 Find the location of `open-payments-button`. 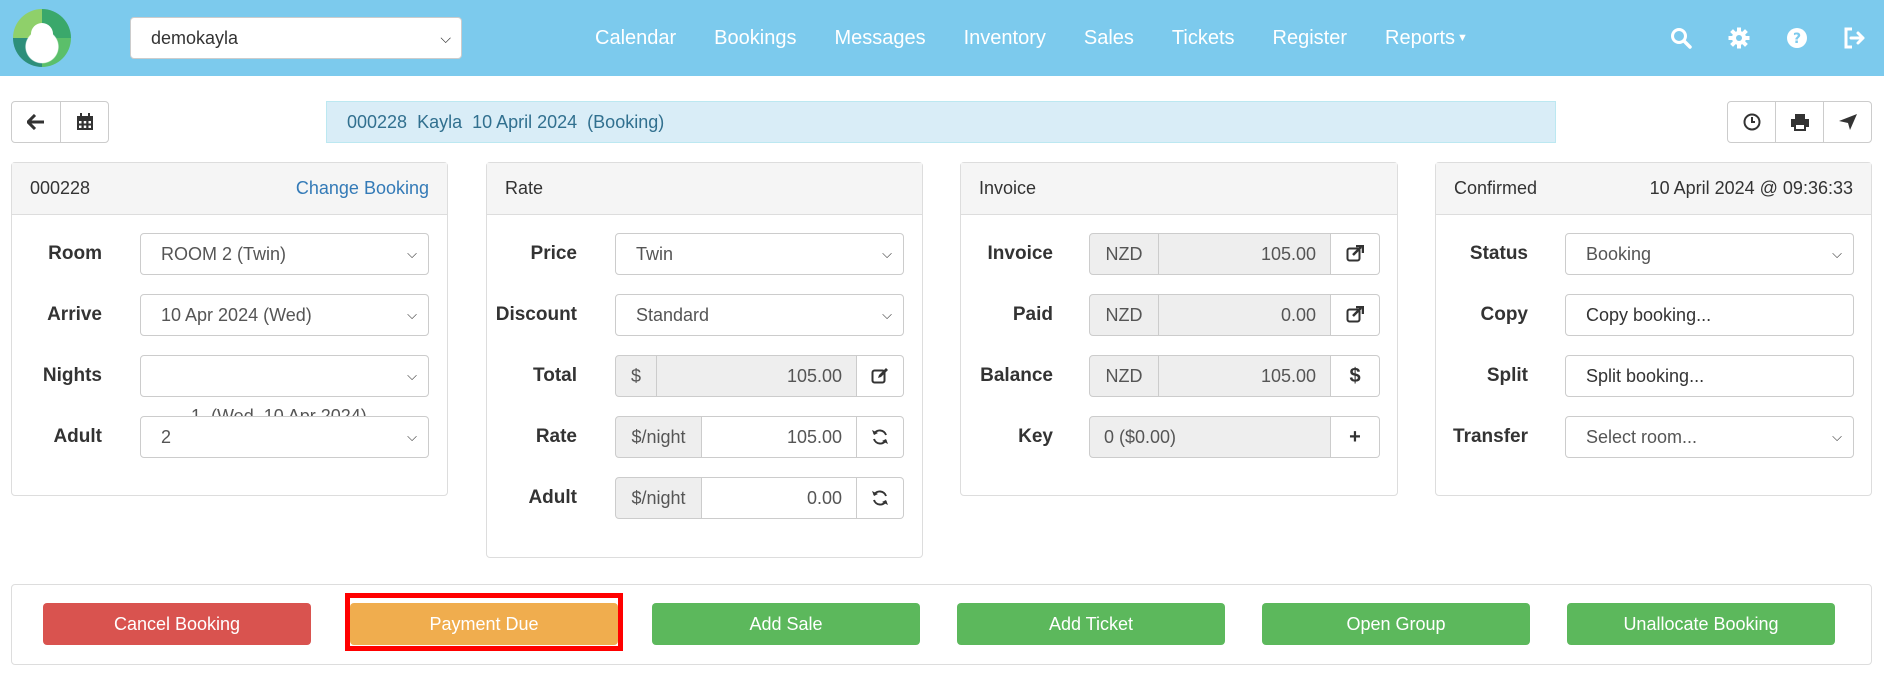

open-payments-button is located at coordinates (1355, 315).